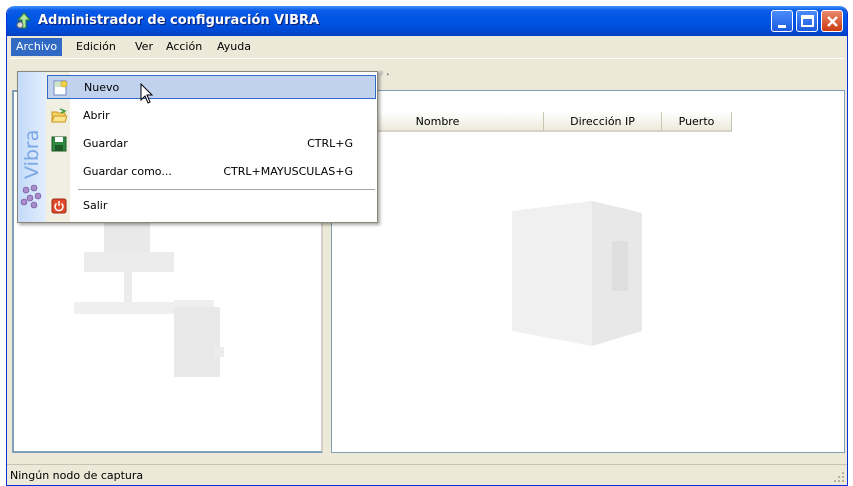 Image resolution: width=853 pixels, height=486 pixels. I want to click on minimize-icon, so click(782, 26).